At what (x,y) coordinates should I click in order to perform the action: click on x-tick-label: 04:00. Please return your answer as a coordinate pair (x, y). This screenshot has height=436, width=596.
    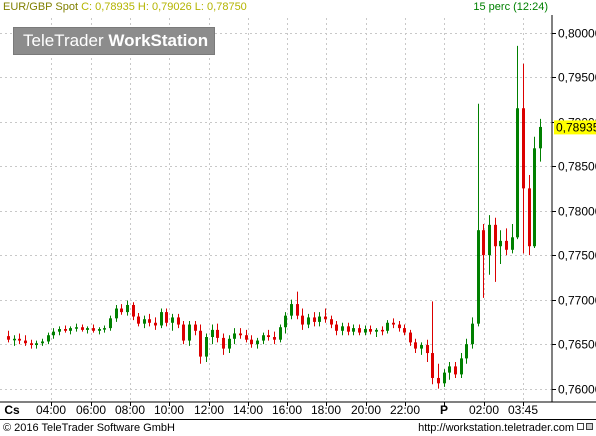
    Looking at the image, I should click on (51, 410).